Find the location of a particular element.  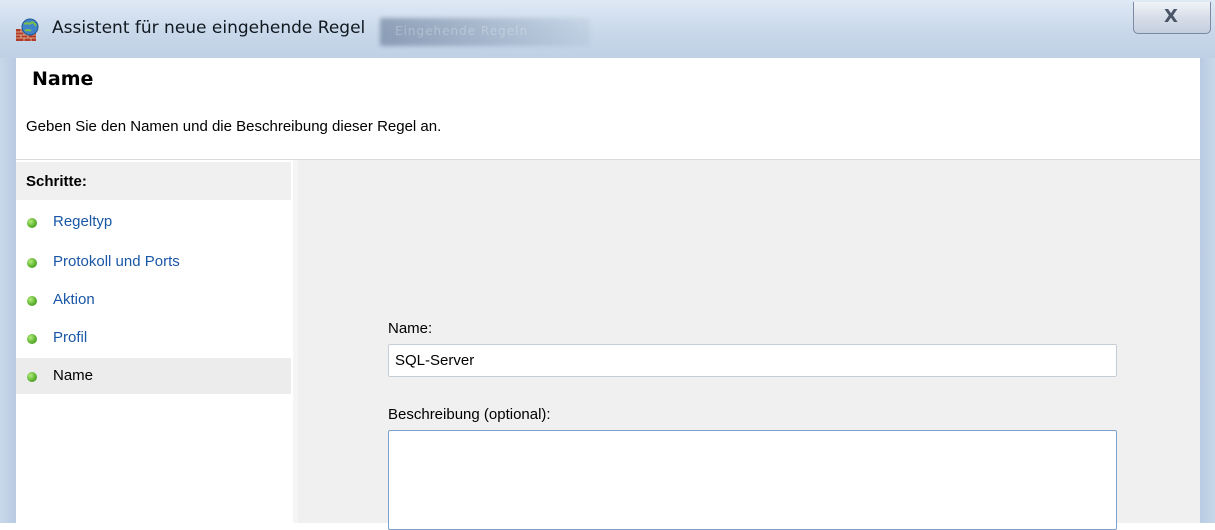

window-frame-left is located at coordinates (8, 290).